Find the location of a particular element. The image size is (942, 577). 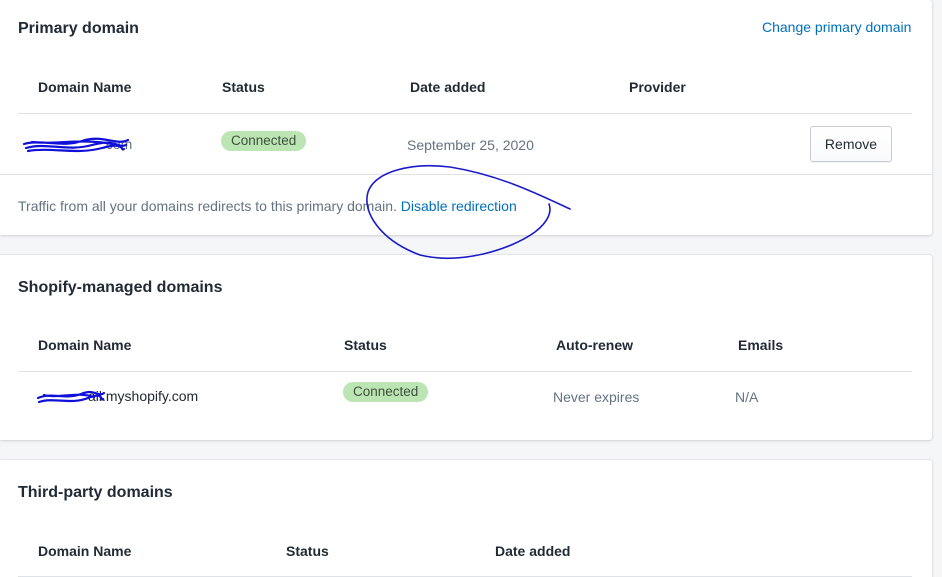

redacted-domain-name: .com is located at coordinates (77, 147).